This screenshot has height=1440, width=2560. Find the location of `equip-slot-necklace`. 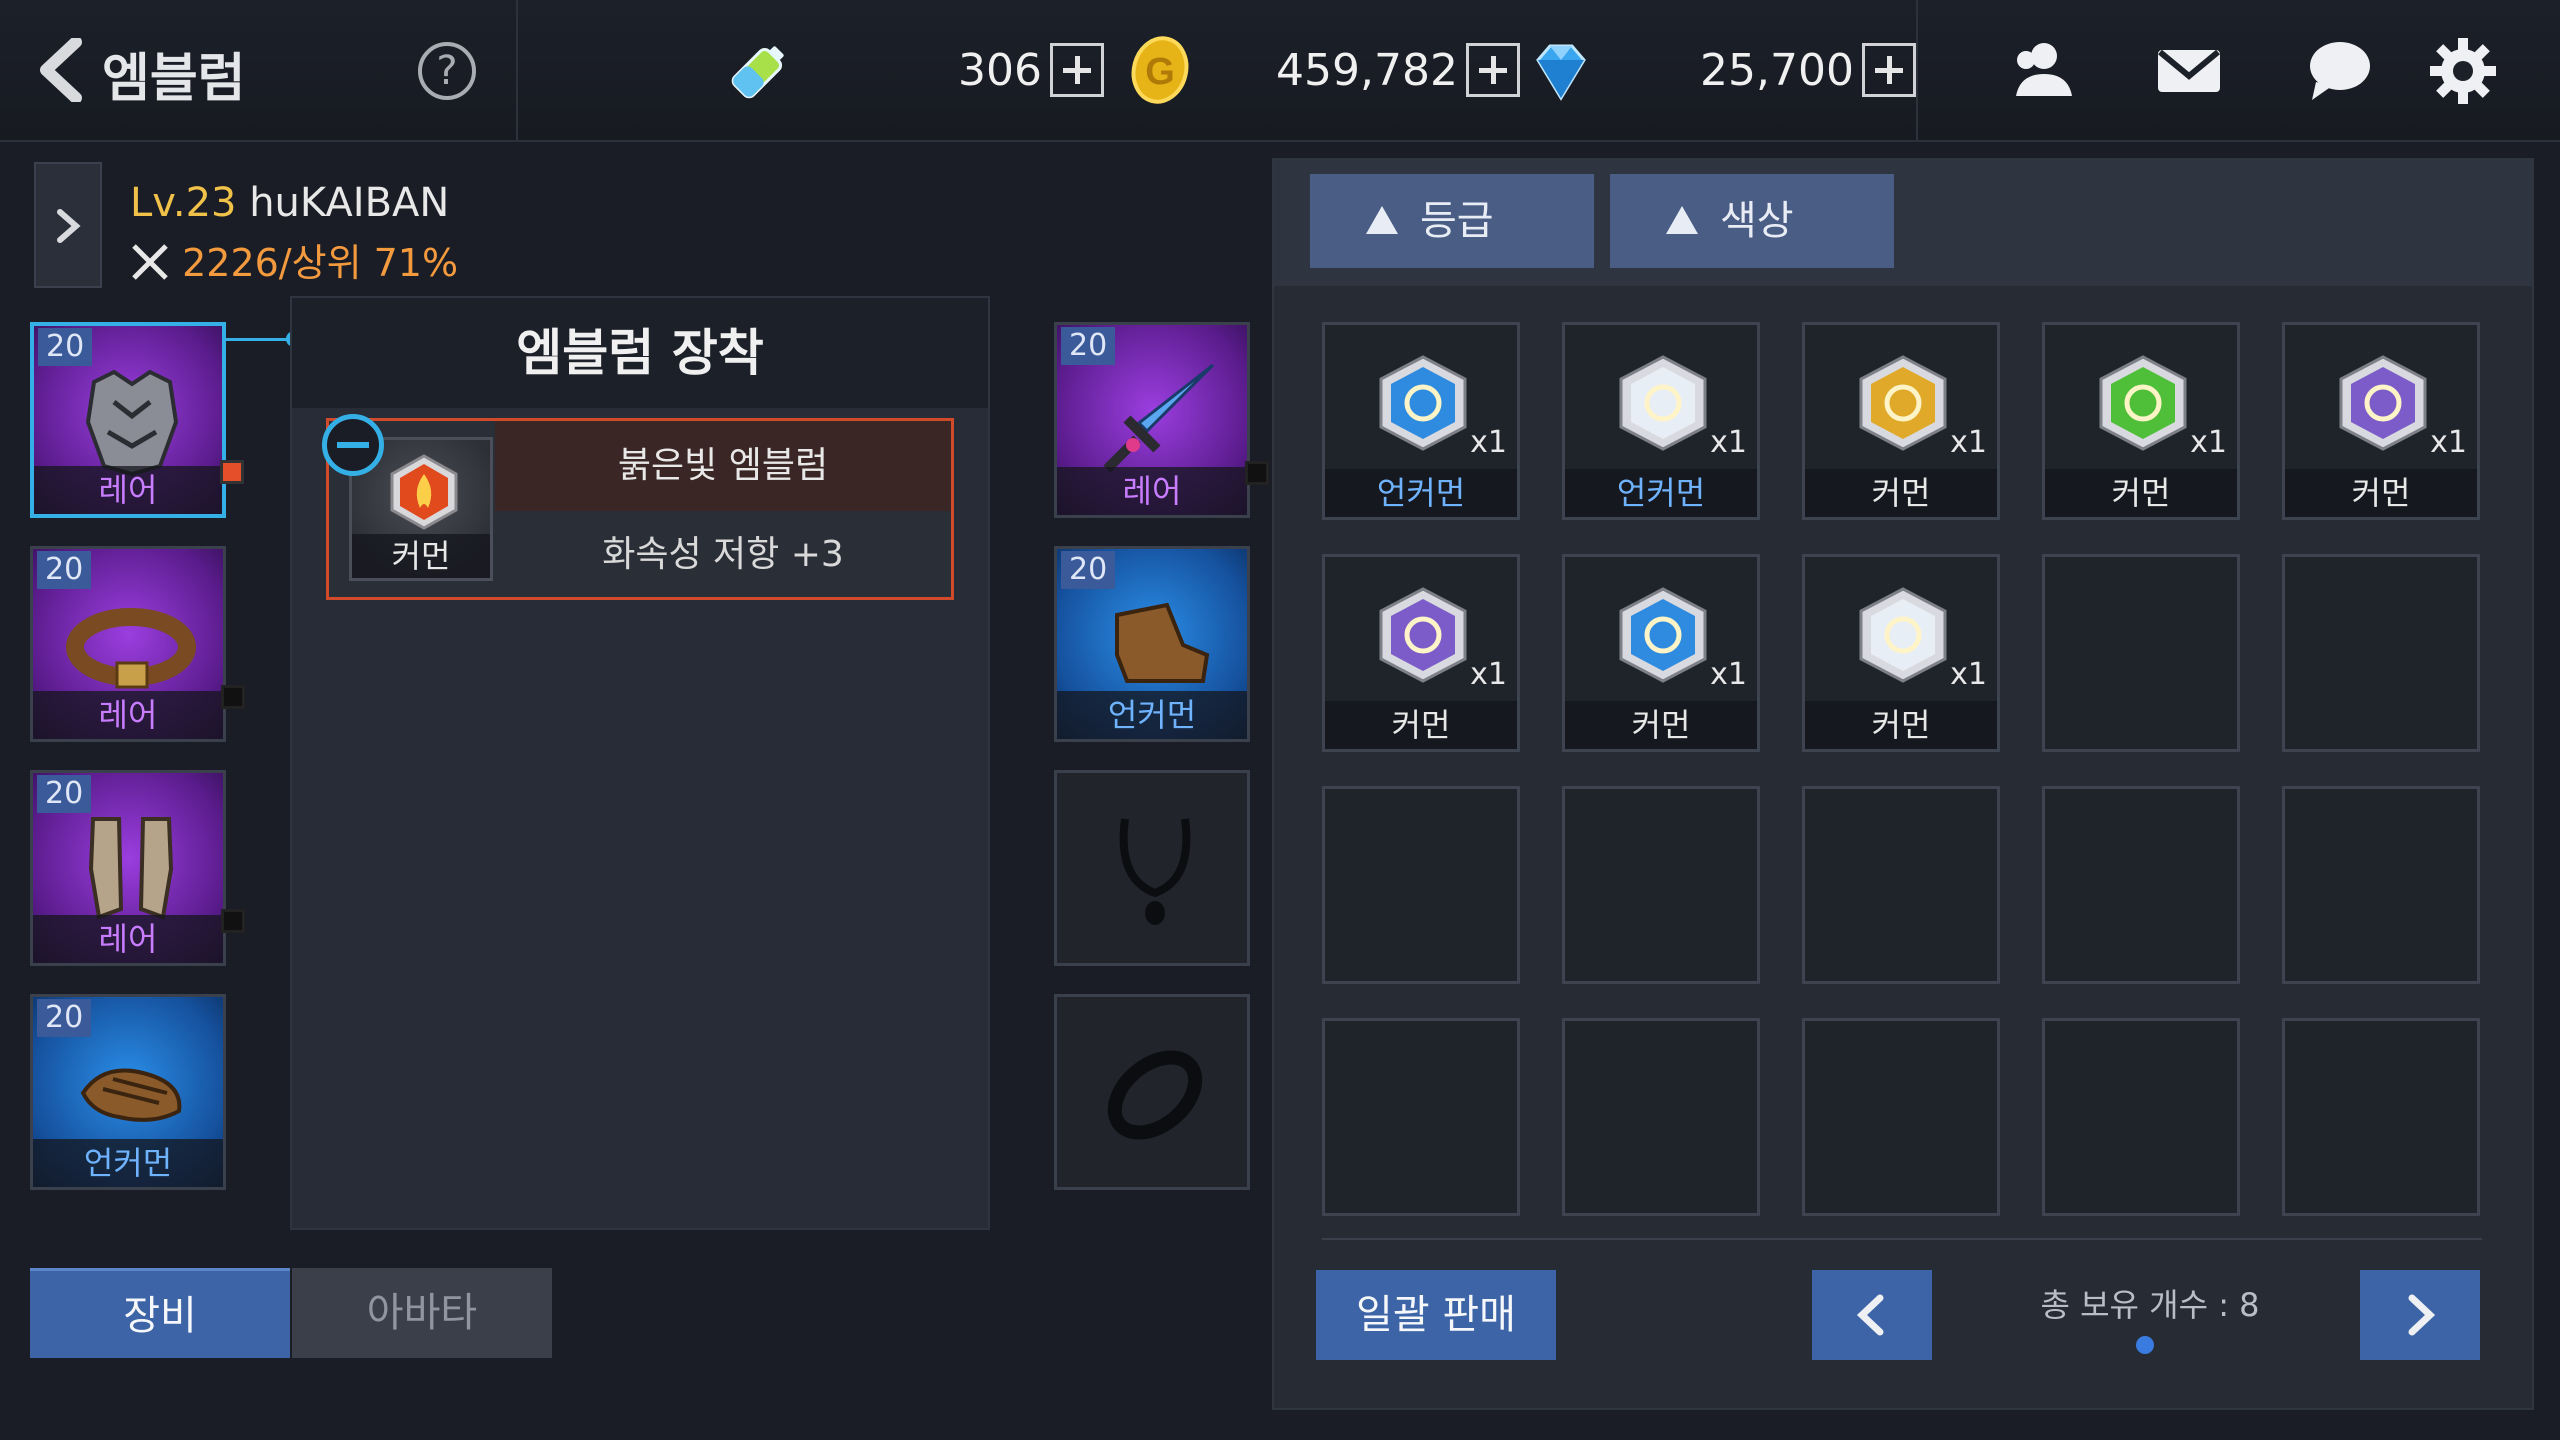

equip-slot-necklace is located at coordinates (1152, 868).